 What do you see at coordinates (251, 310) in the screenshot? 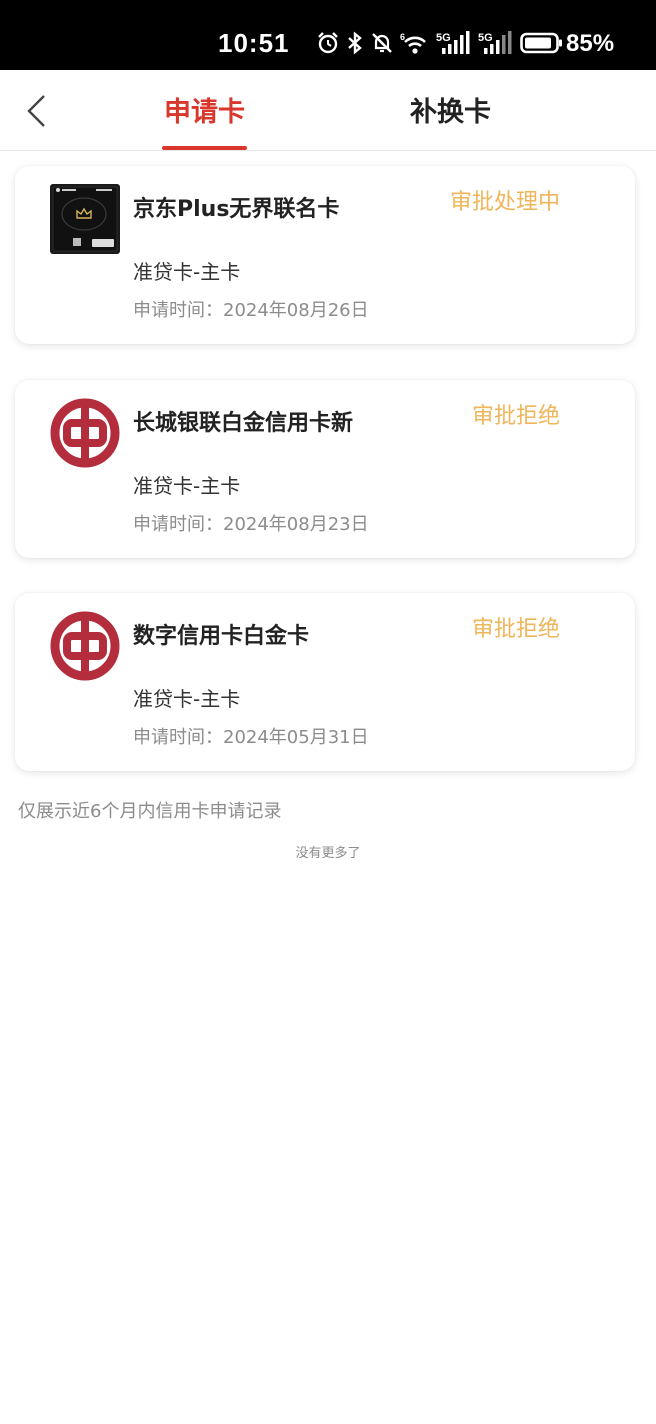
I see `apply-date: 申请时间：2024年08月26日` at bounding box center [251, 310].